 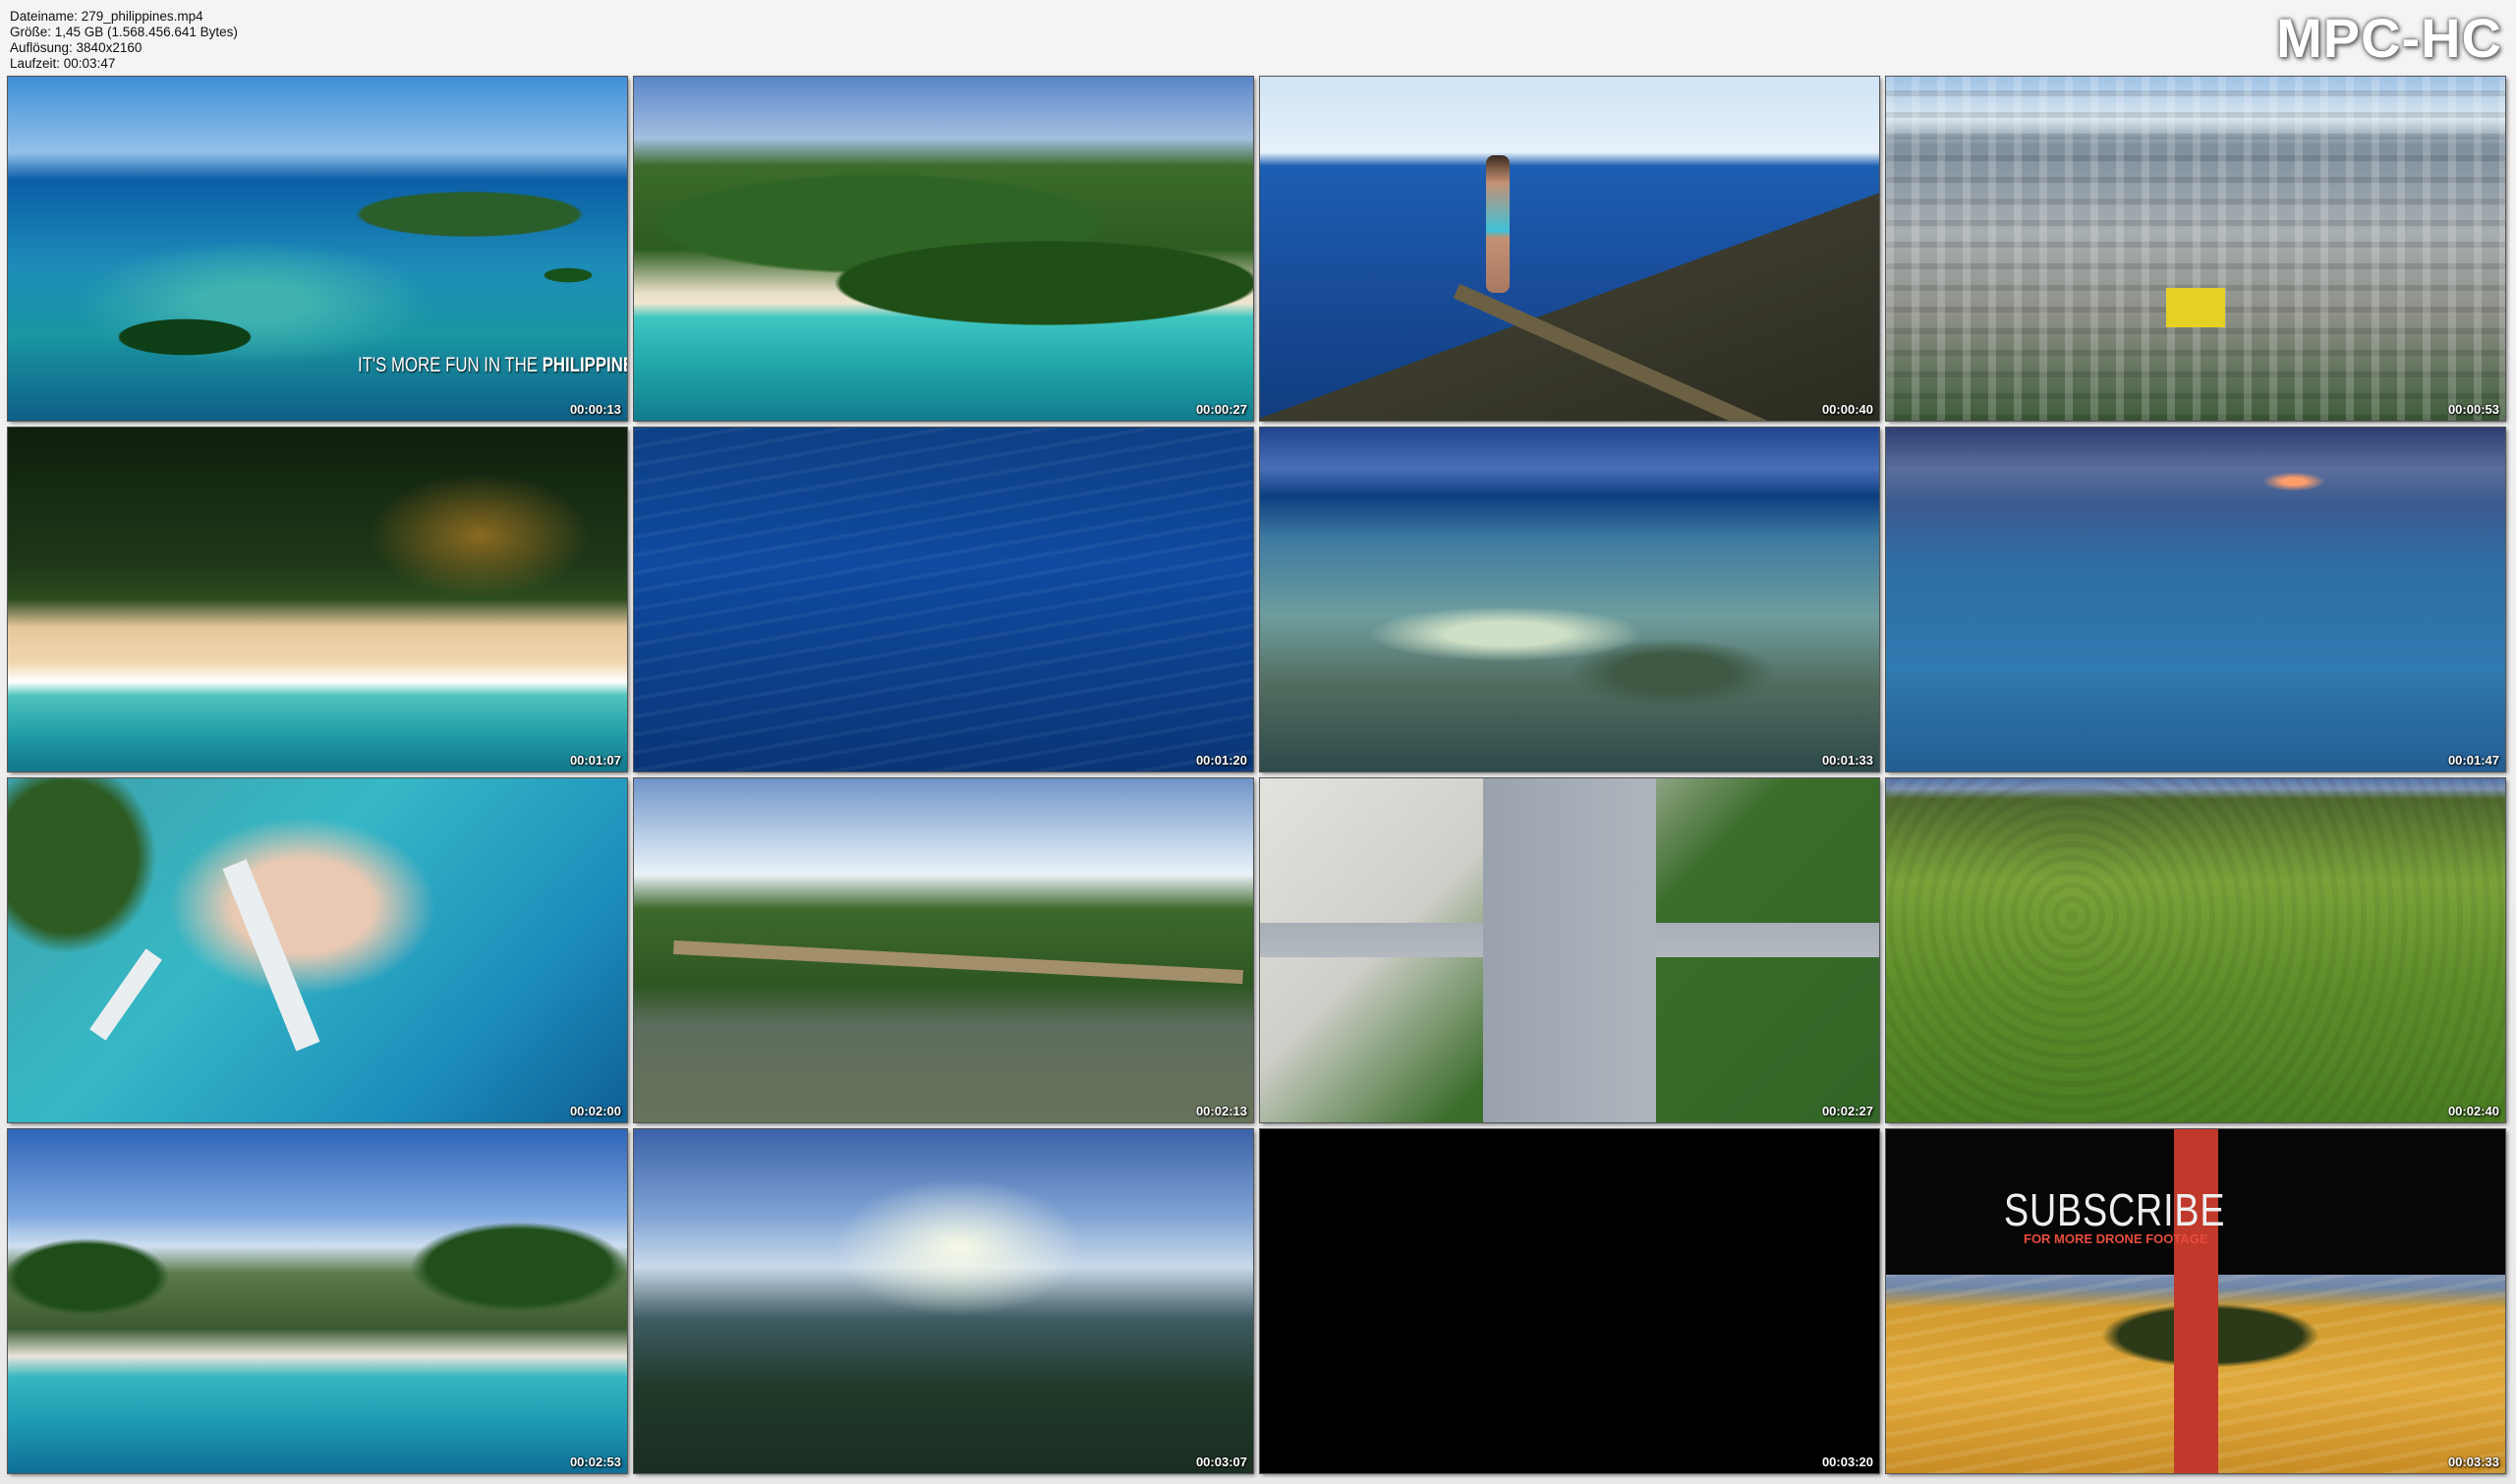 I want to click on timestamp: 00:00:27, so click(x=1221, y=409).